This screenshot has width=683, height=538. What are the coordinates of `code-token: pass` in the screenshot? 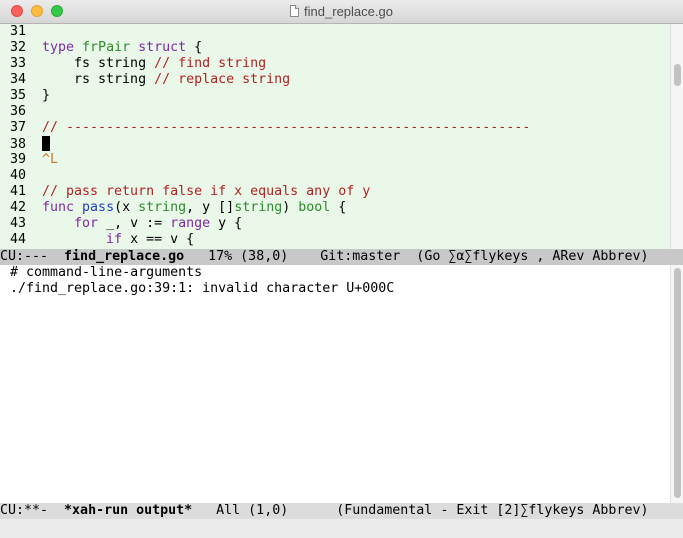 It's located at (98, 207).